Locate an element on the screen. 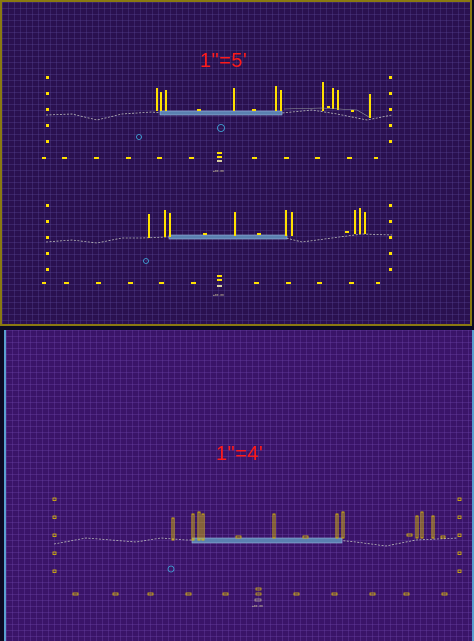 The image size is (474, 641). cross-section-3: ±00.00 is located at coordinates (257, 552).